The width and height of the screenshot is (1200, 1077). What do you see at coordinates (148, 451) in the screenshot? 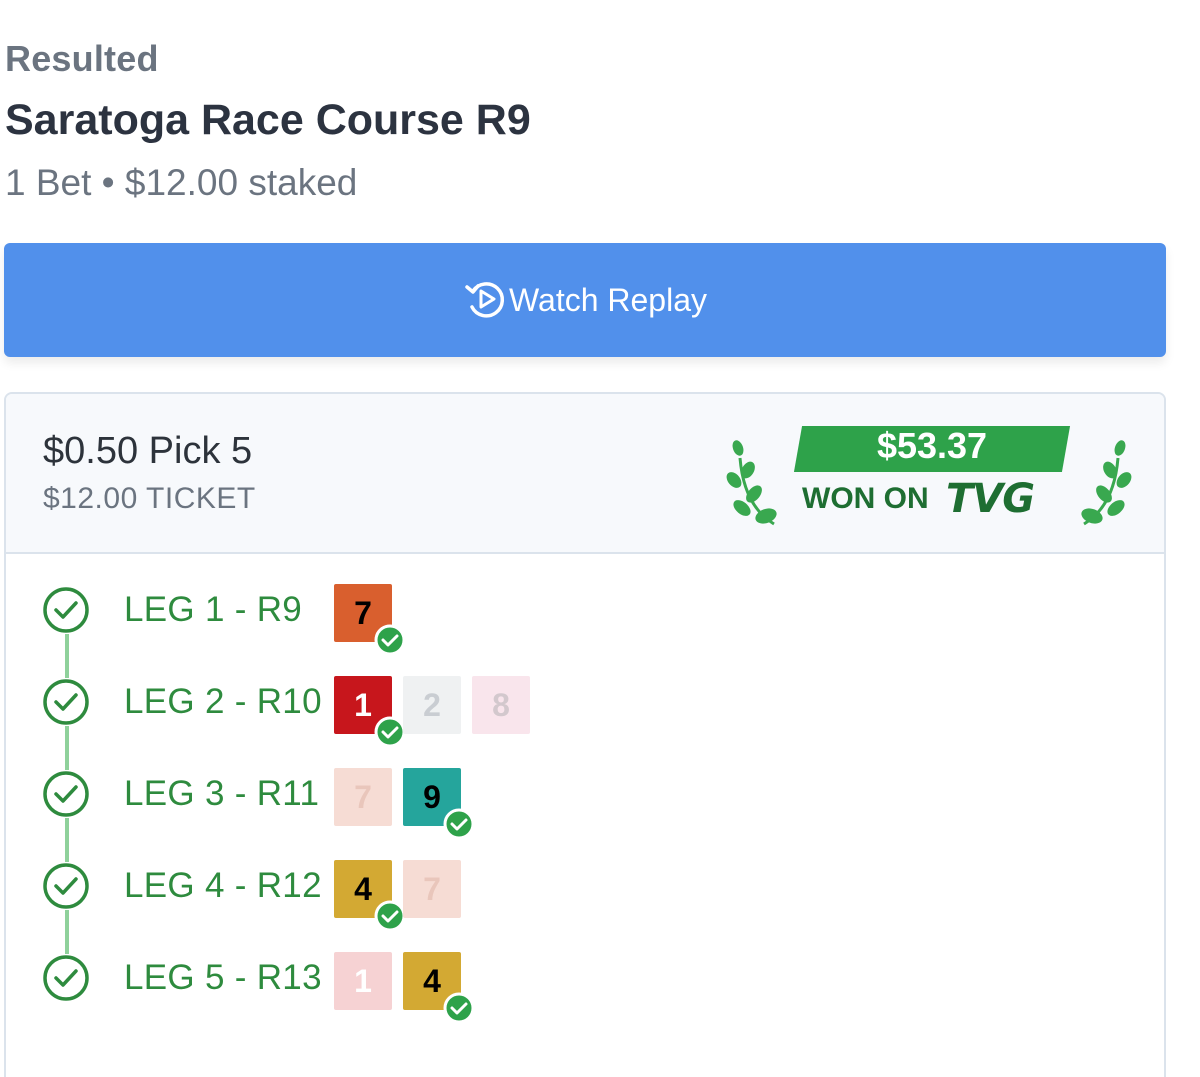
I see `bet-type: $0.50 Pick 5` at bounding box center [148, 451].